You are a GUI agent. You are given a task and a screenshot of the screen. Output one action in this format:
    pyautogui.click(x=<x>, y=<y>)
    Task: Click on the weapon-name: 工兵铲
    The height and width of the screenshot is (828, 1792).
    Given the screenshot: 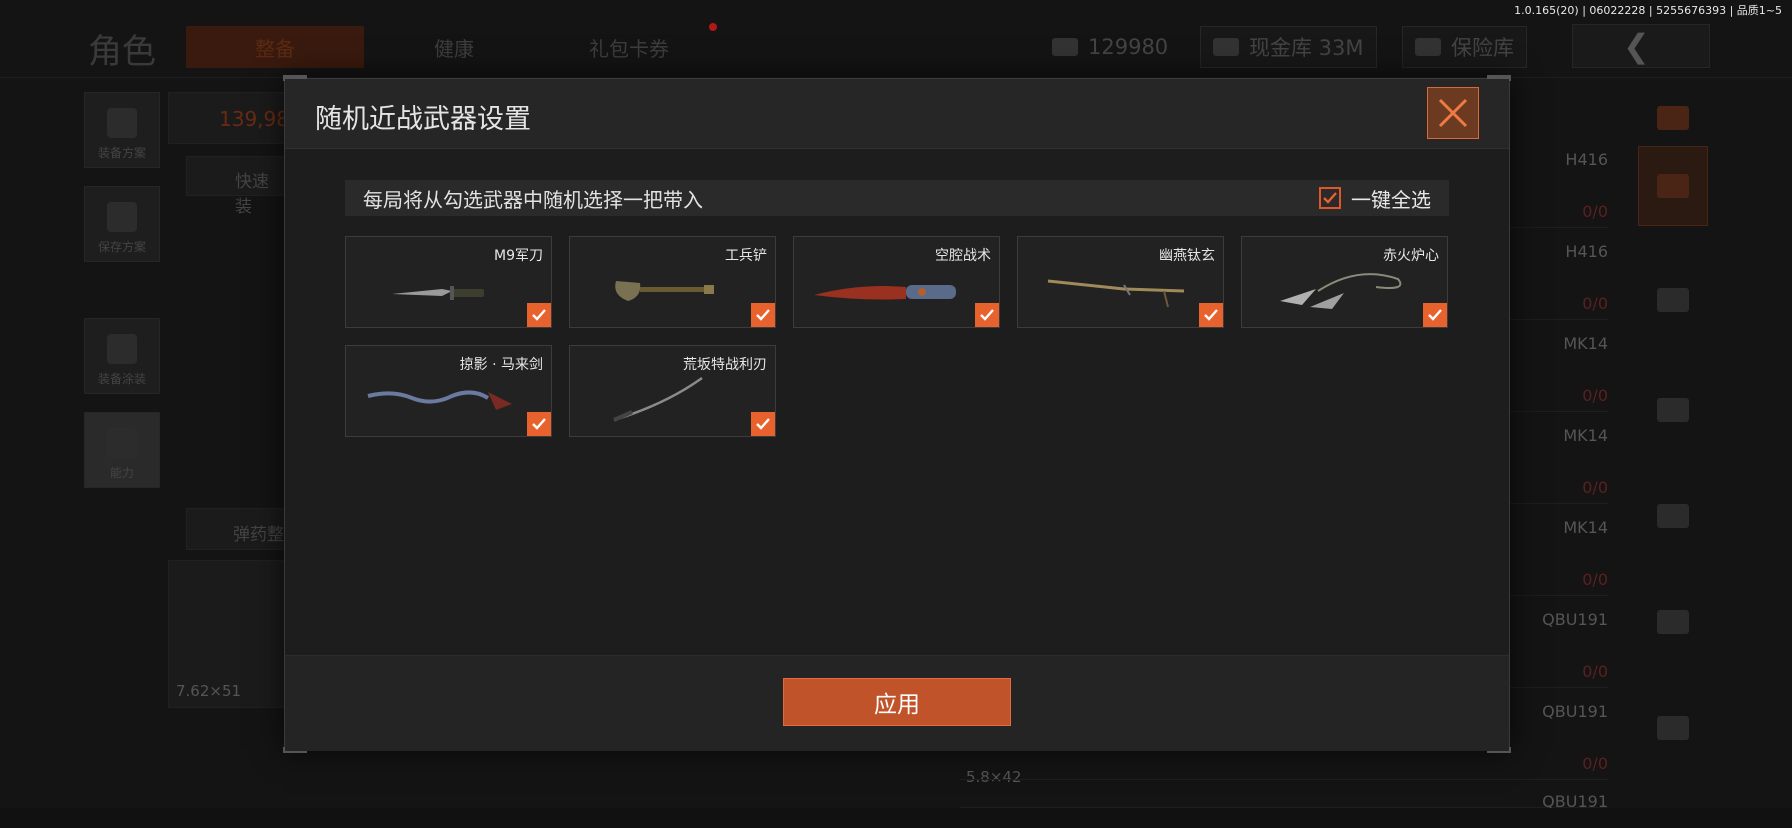 What is the action you would take?
    pyautogui.click(x=746, y=256)
    